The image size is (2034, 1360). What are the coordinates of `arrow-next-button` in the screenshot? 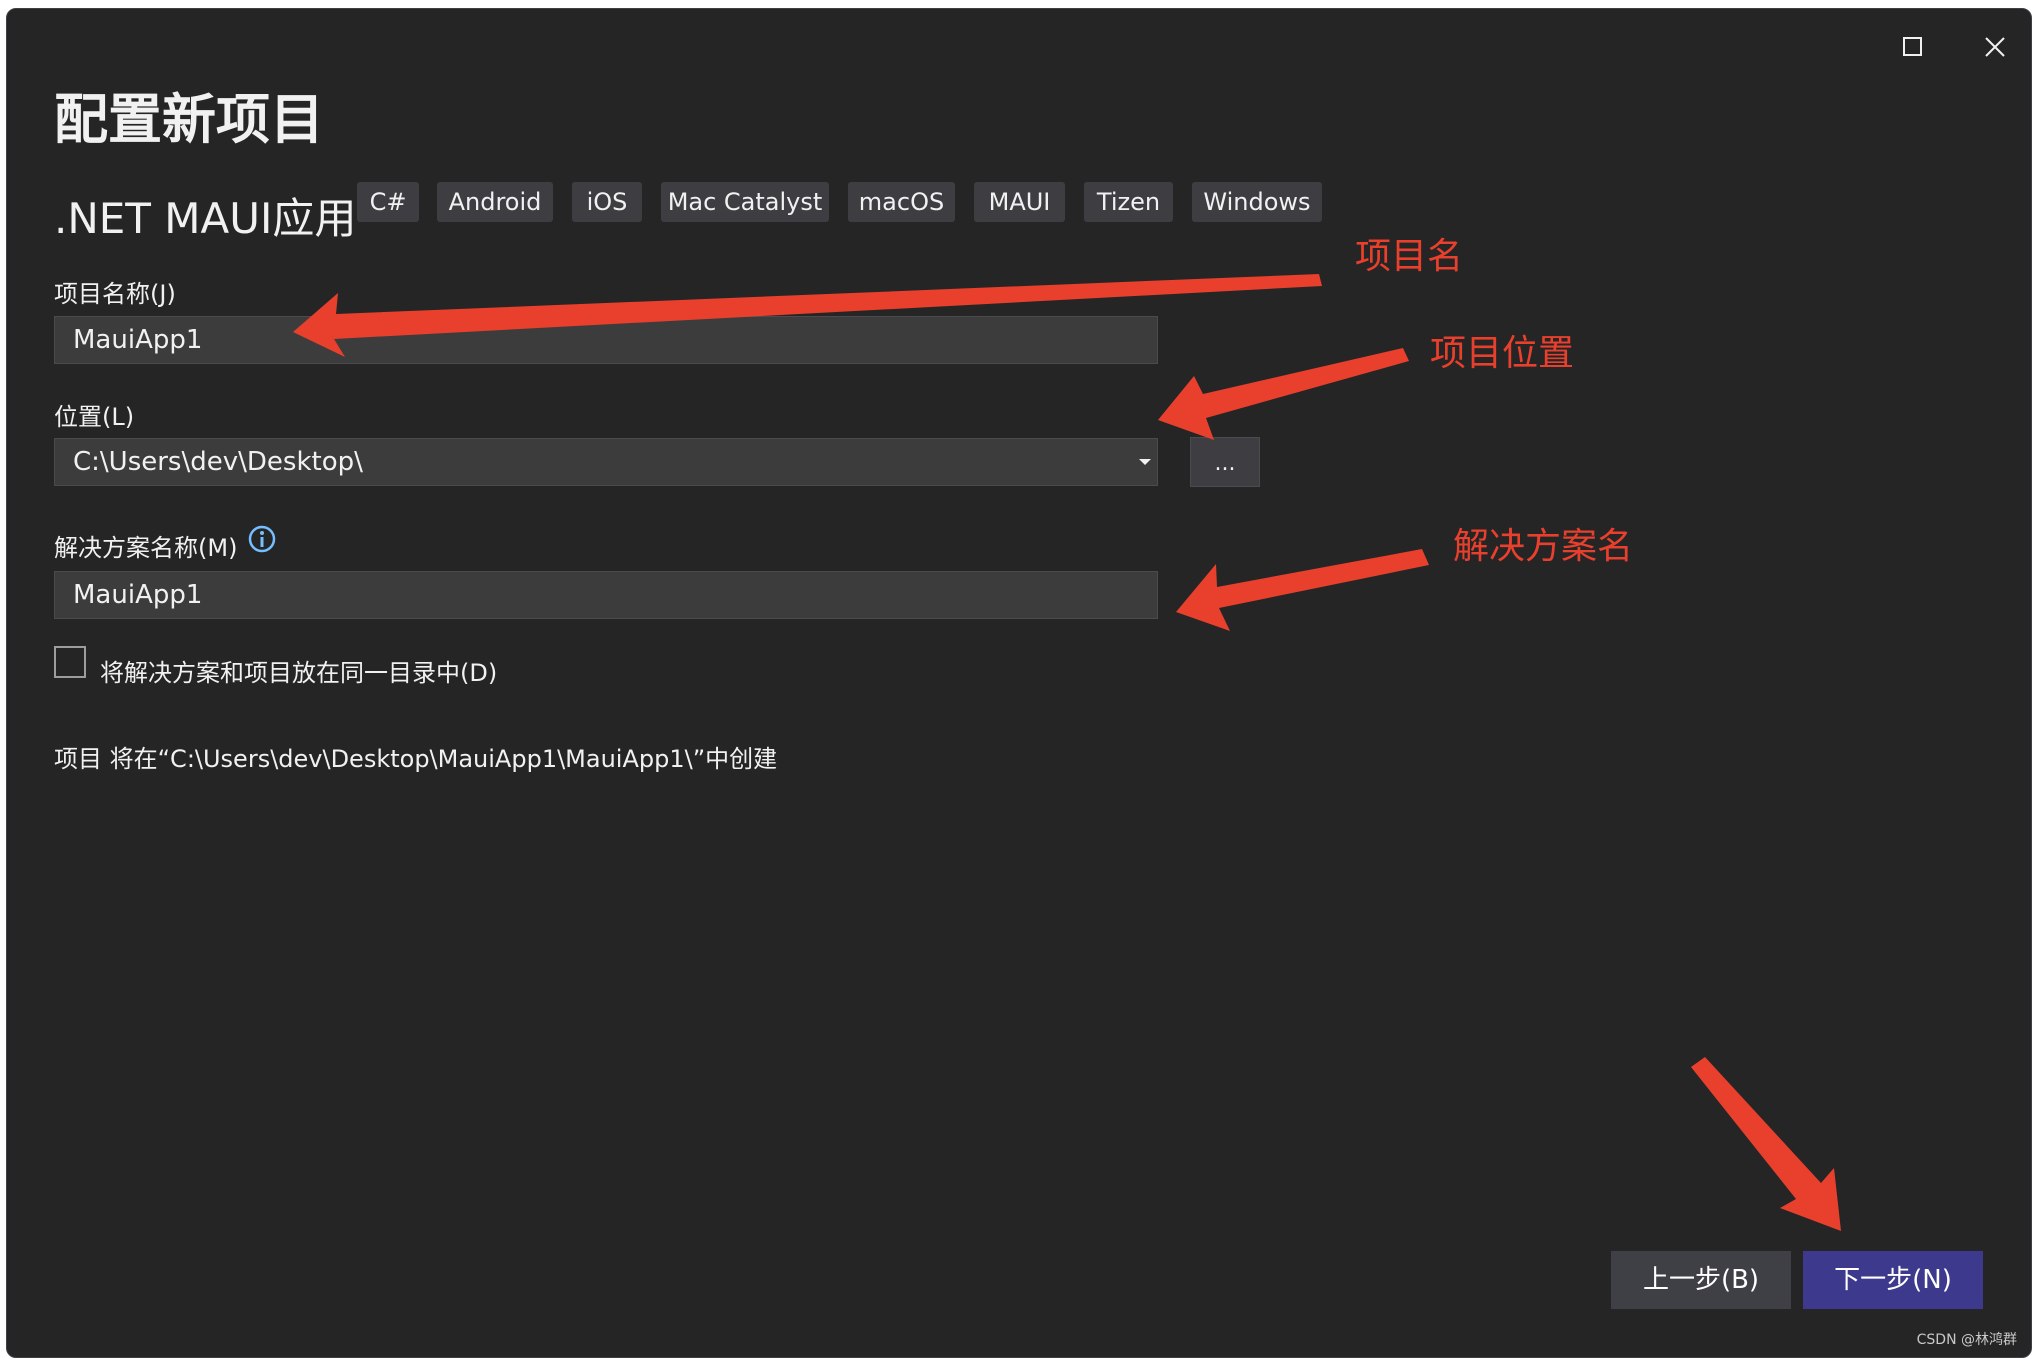 It's located at (1766, 1144).